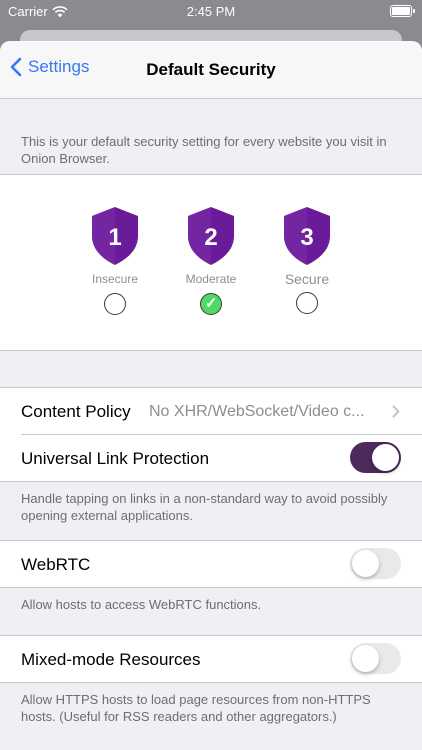 The width and height of the screenshot is (422, 750). I want to click on webrtc-group: WebRTC, so click(211, 564).